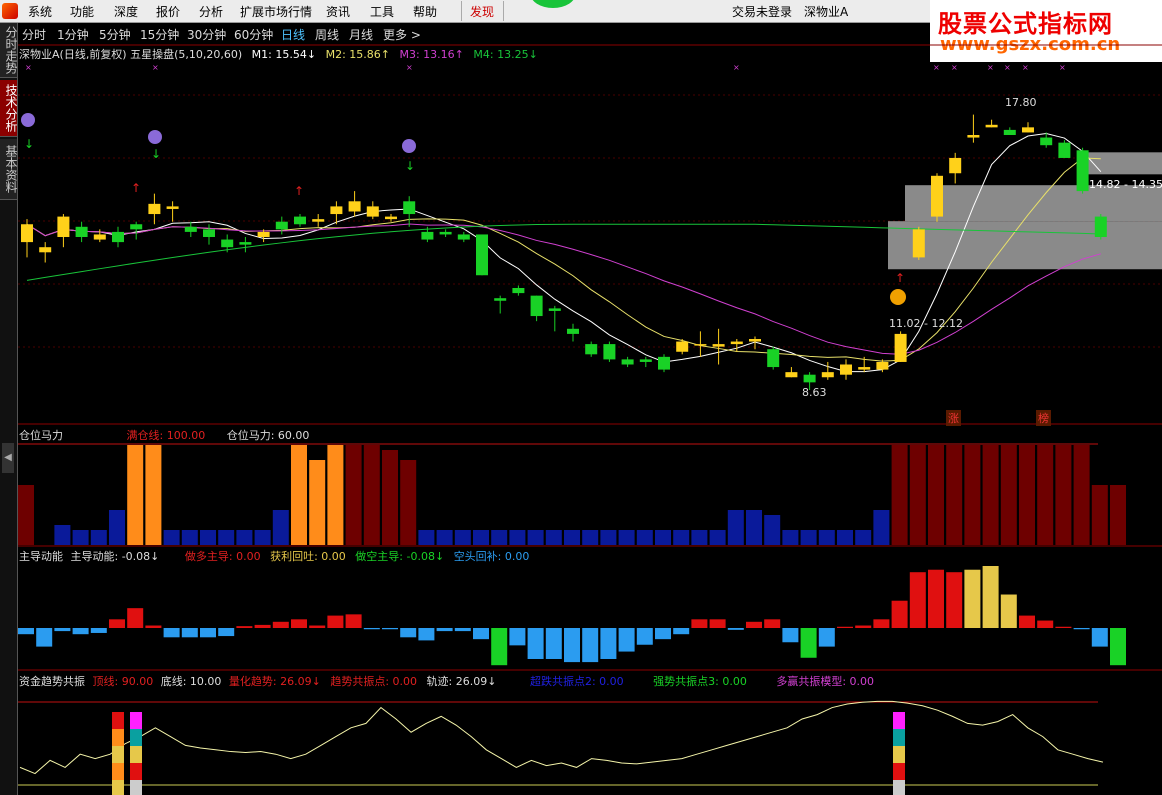  Describe the element at coordinates (576, 681) in the screenshot. I see `panel3-super-point: 超跌共振点2: 0.00` at that location.